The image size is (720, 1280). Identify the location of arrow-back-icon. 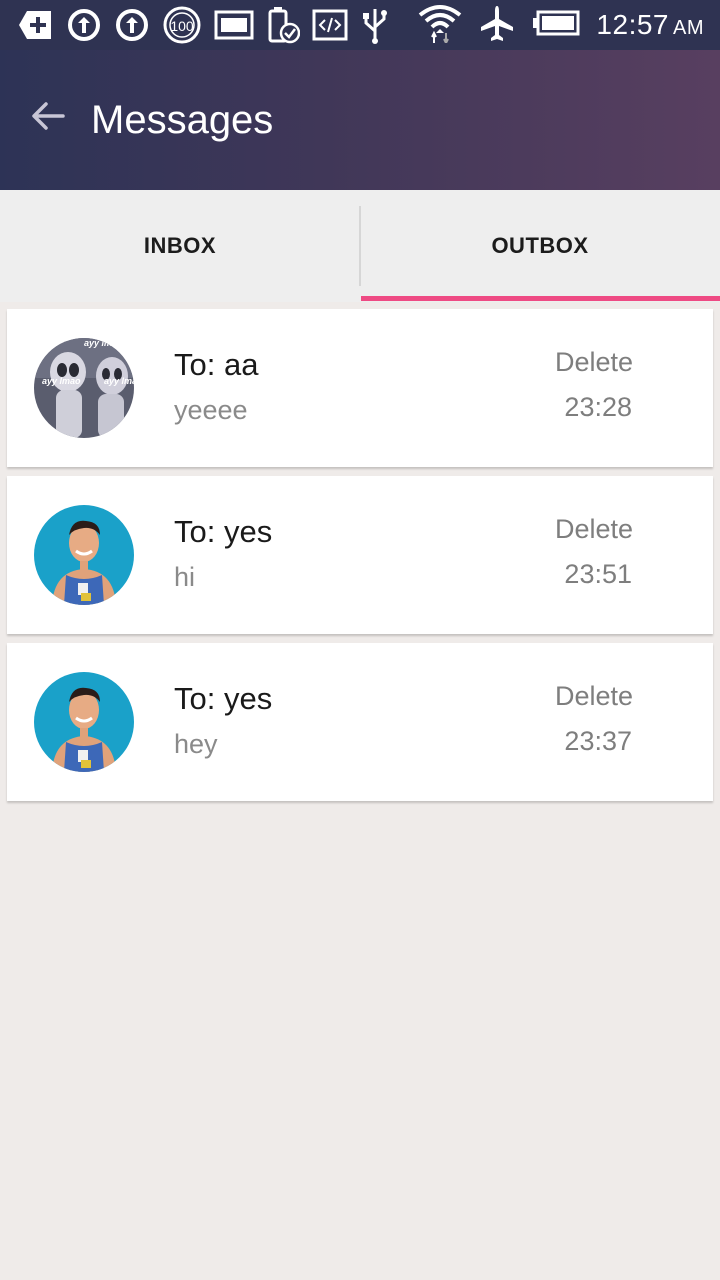
(48, 118).